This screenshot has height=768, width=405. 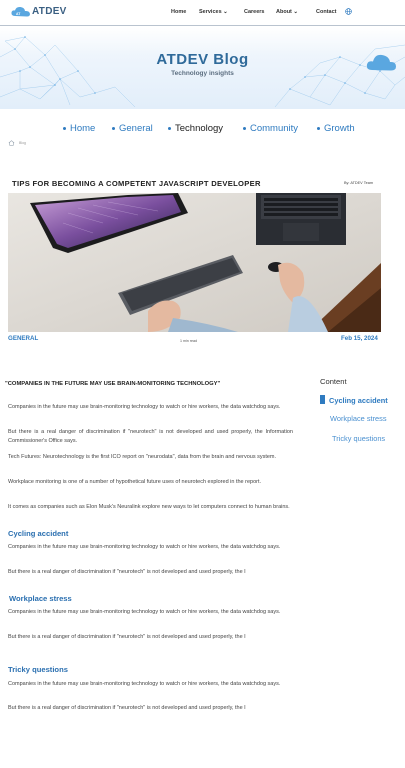 I want to click on tab-label: Growth, so click(x=339, y=128).